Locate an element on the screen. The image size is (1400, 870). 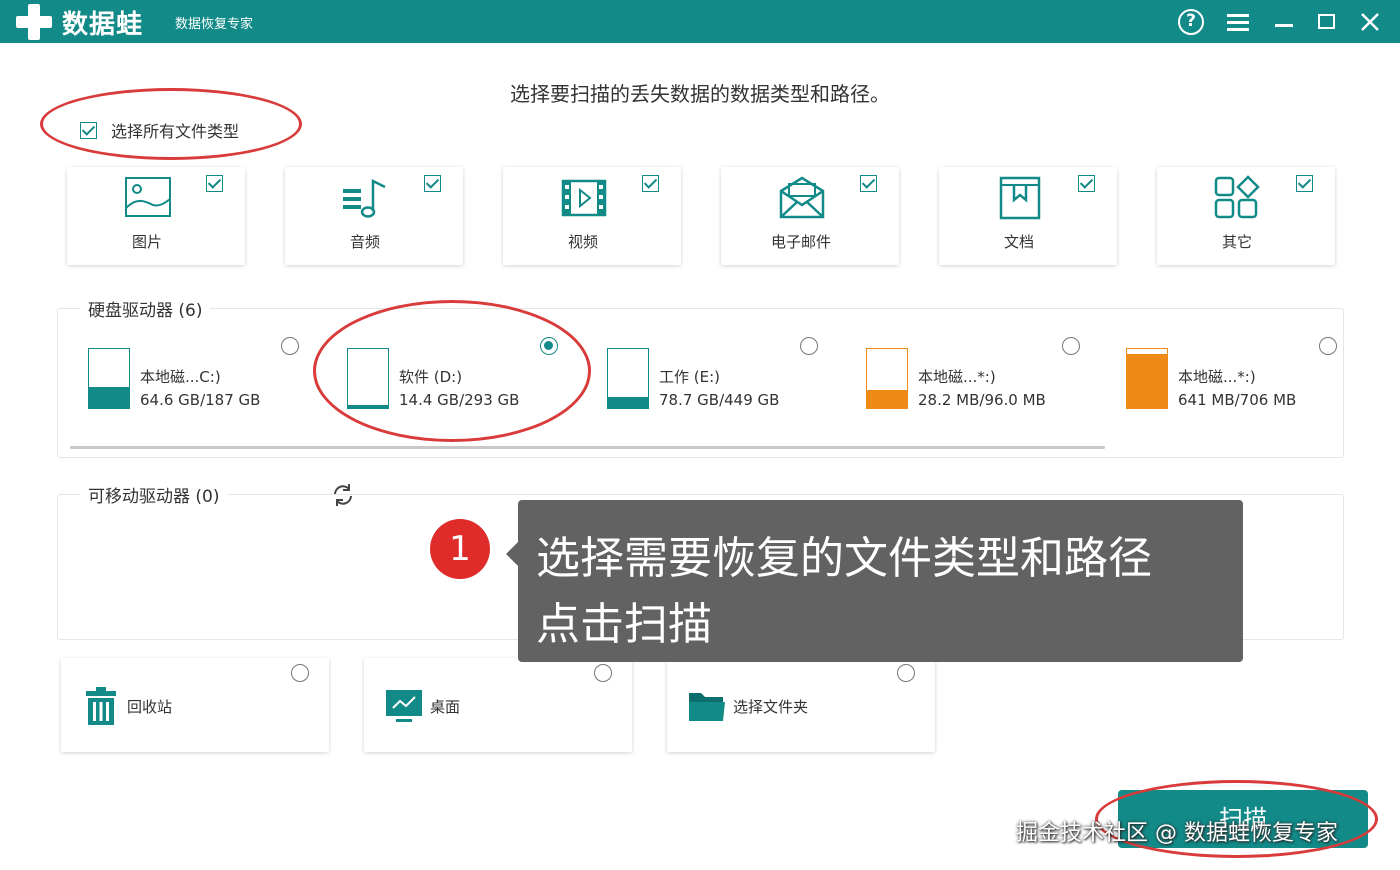
monitor-icon is located at coordinates (404, 706).